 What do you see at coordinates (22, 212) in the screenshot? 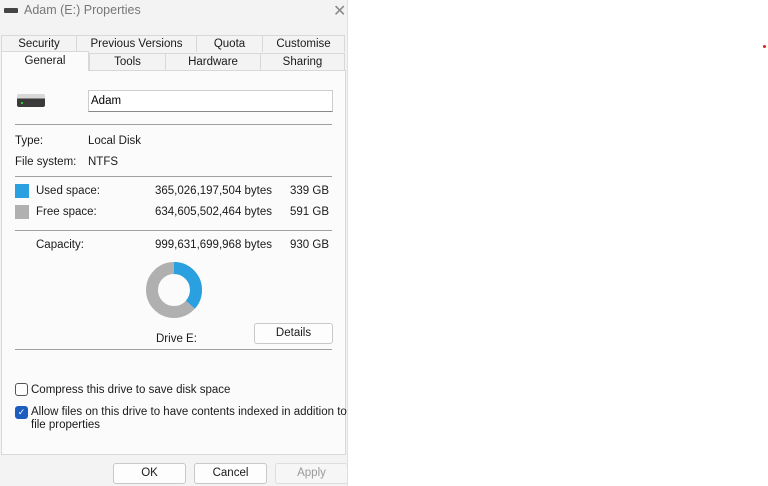
I see `free-space-swatch` at bounding box center [22, 212].